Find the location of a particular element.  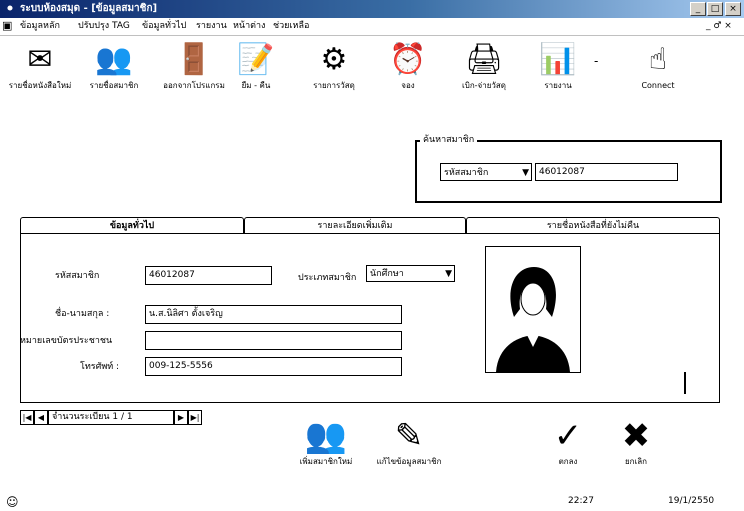

menu-report: รายงาน is located at coordinates (211, 26).